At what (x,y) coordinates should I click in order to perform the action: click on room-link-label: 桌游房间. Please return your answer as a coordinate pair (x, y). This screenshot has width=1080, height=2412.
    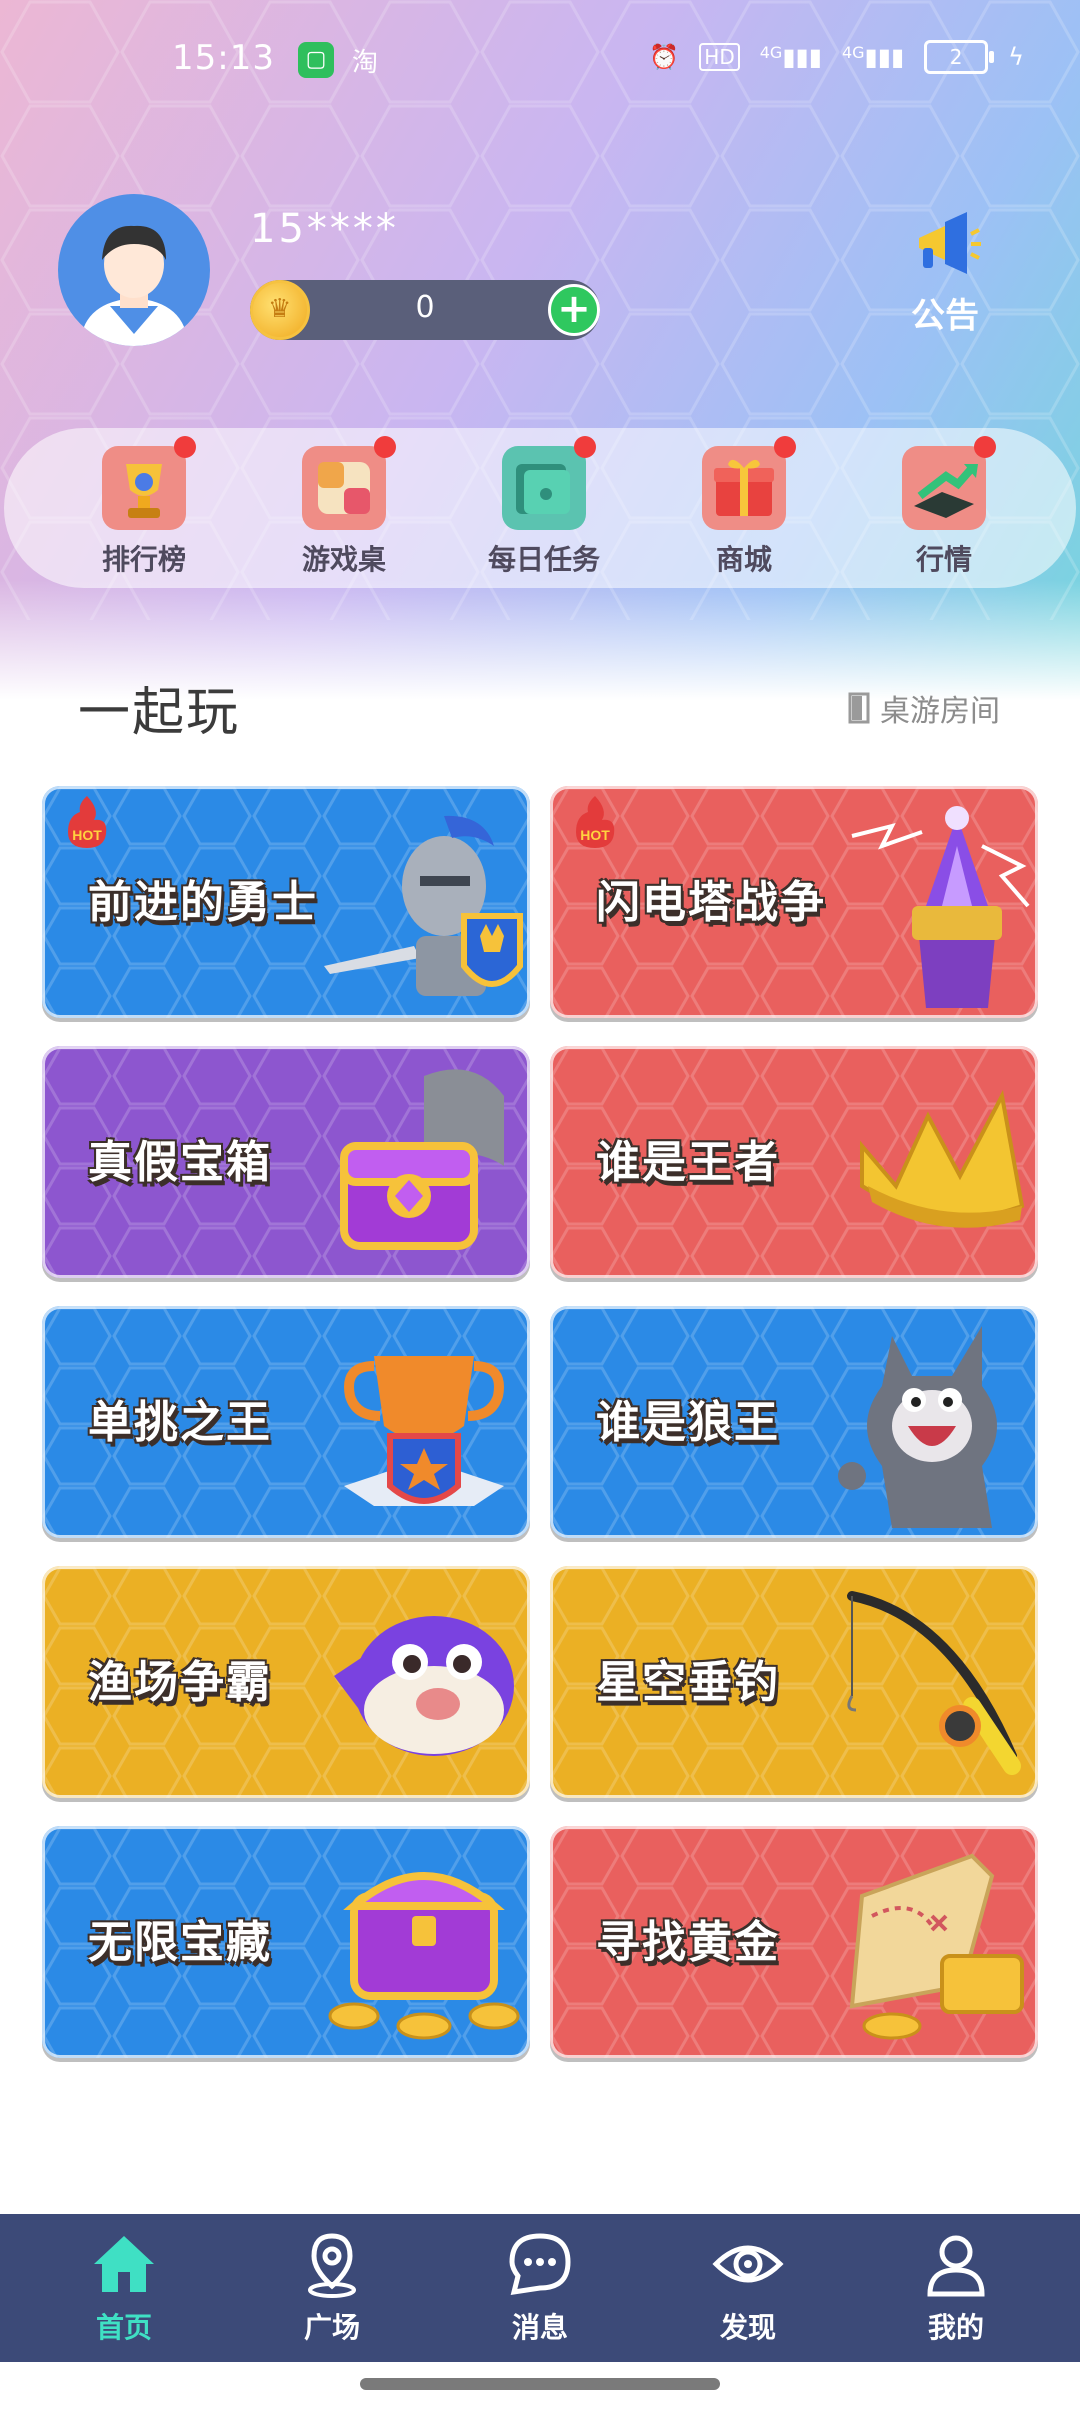
    Looking at the image, I should click on (940, 711).